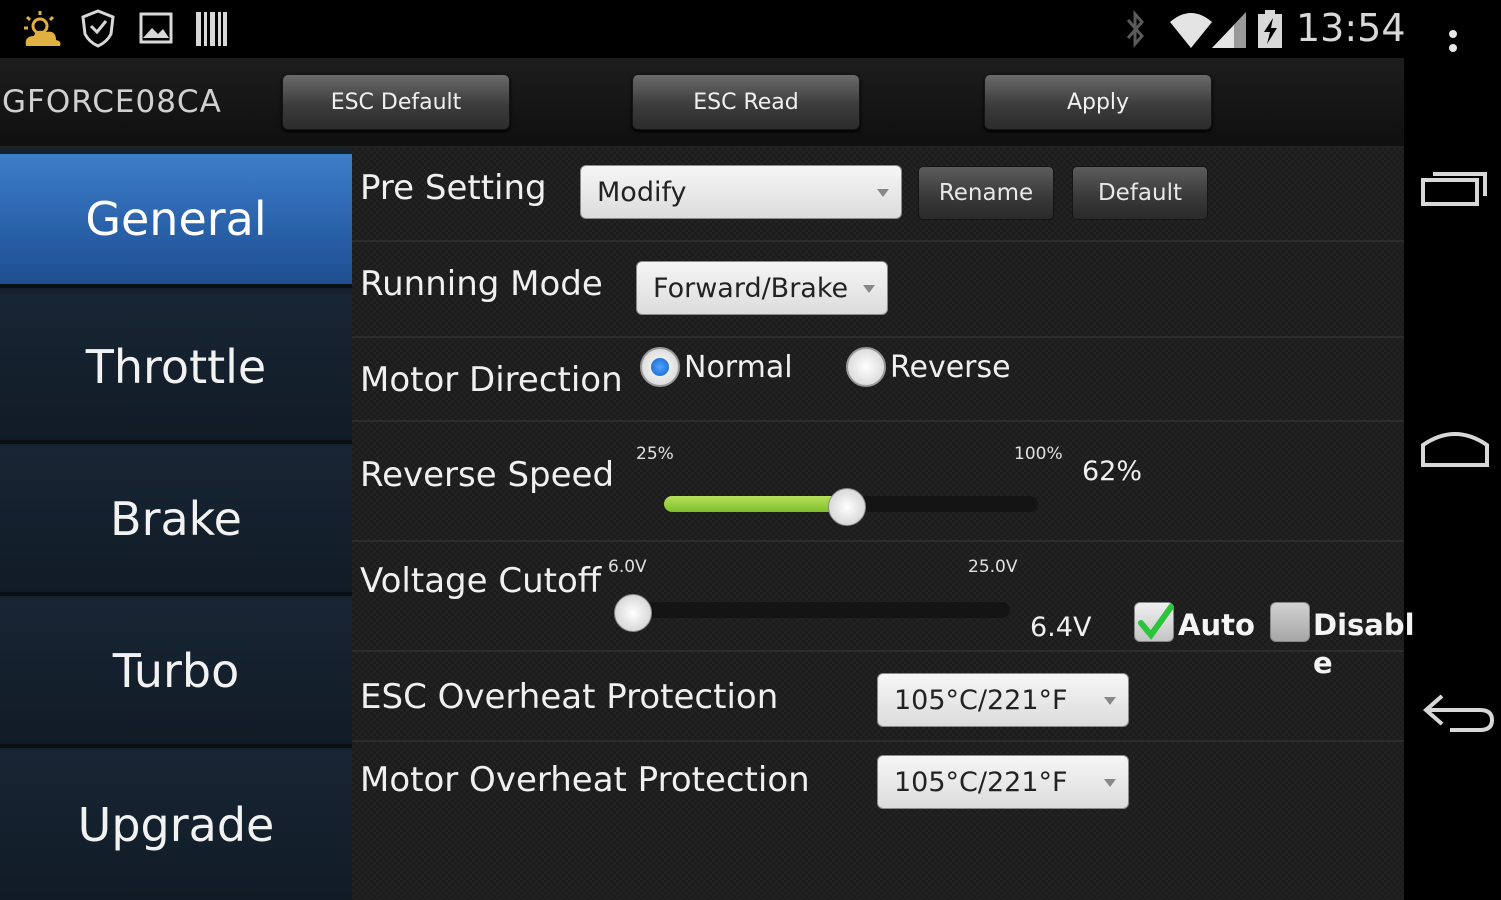 The width and height of the screenshot is (1501, 900). I want to click on esc-read-button: ESC Read, so click(746, 102).